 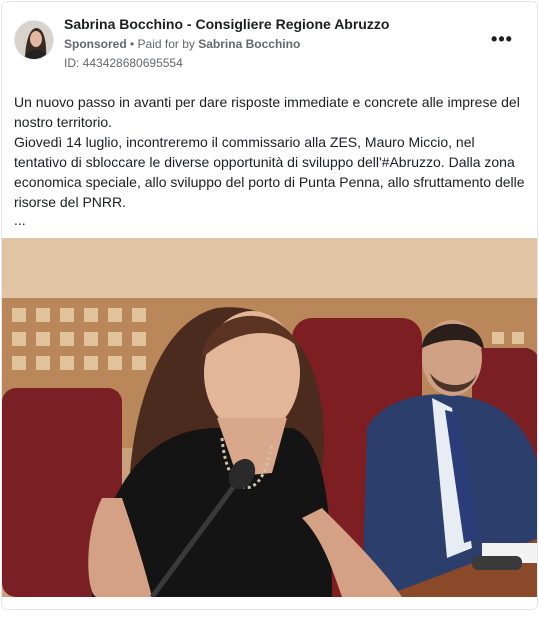 What do you see at coordinates (123, 63) in the screenshot?
I see `ad-id: ID: 443428680695554` at bounding box center [123, 63].